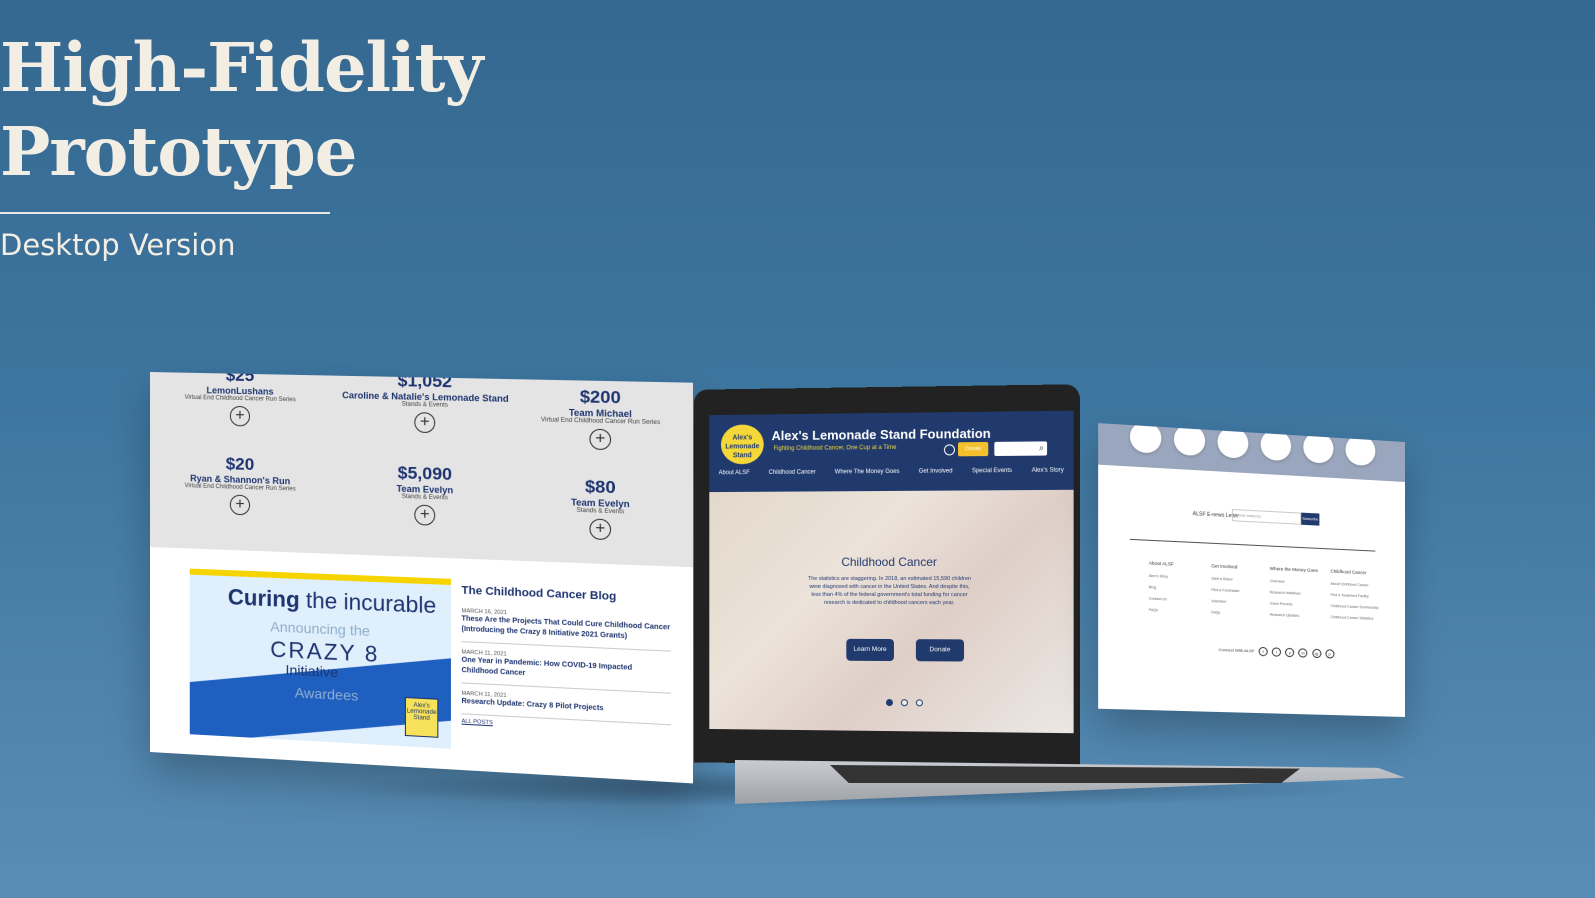 The width and height of the screenshot is (1595, 898). Describe the element at coordinates (1354, 618) in the screenshot. I see `footer-link: Childhood Cancer Statistics` at that location.